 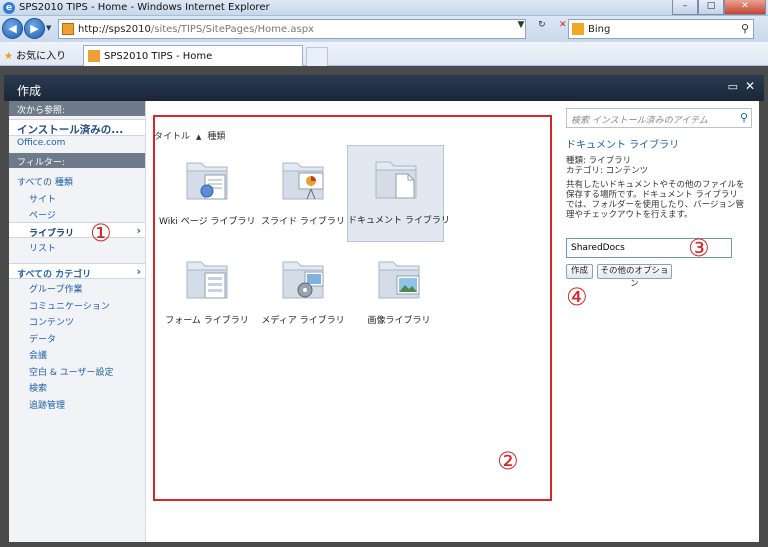 I want to click on dialog-close-icon: ✕, so click(x=750, y=86).